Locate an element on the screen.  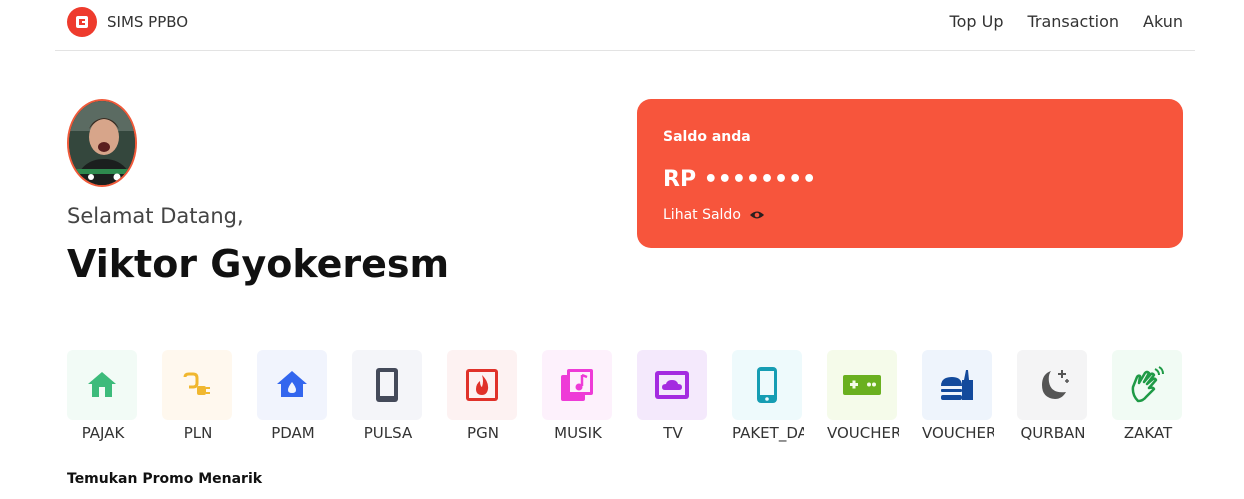
nav-link-top-up: Top Up is located at coordinates (977, 21).